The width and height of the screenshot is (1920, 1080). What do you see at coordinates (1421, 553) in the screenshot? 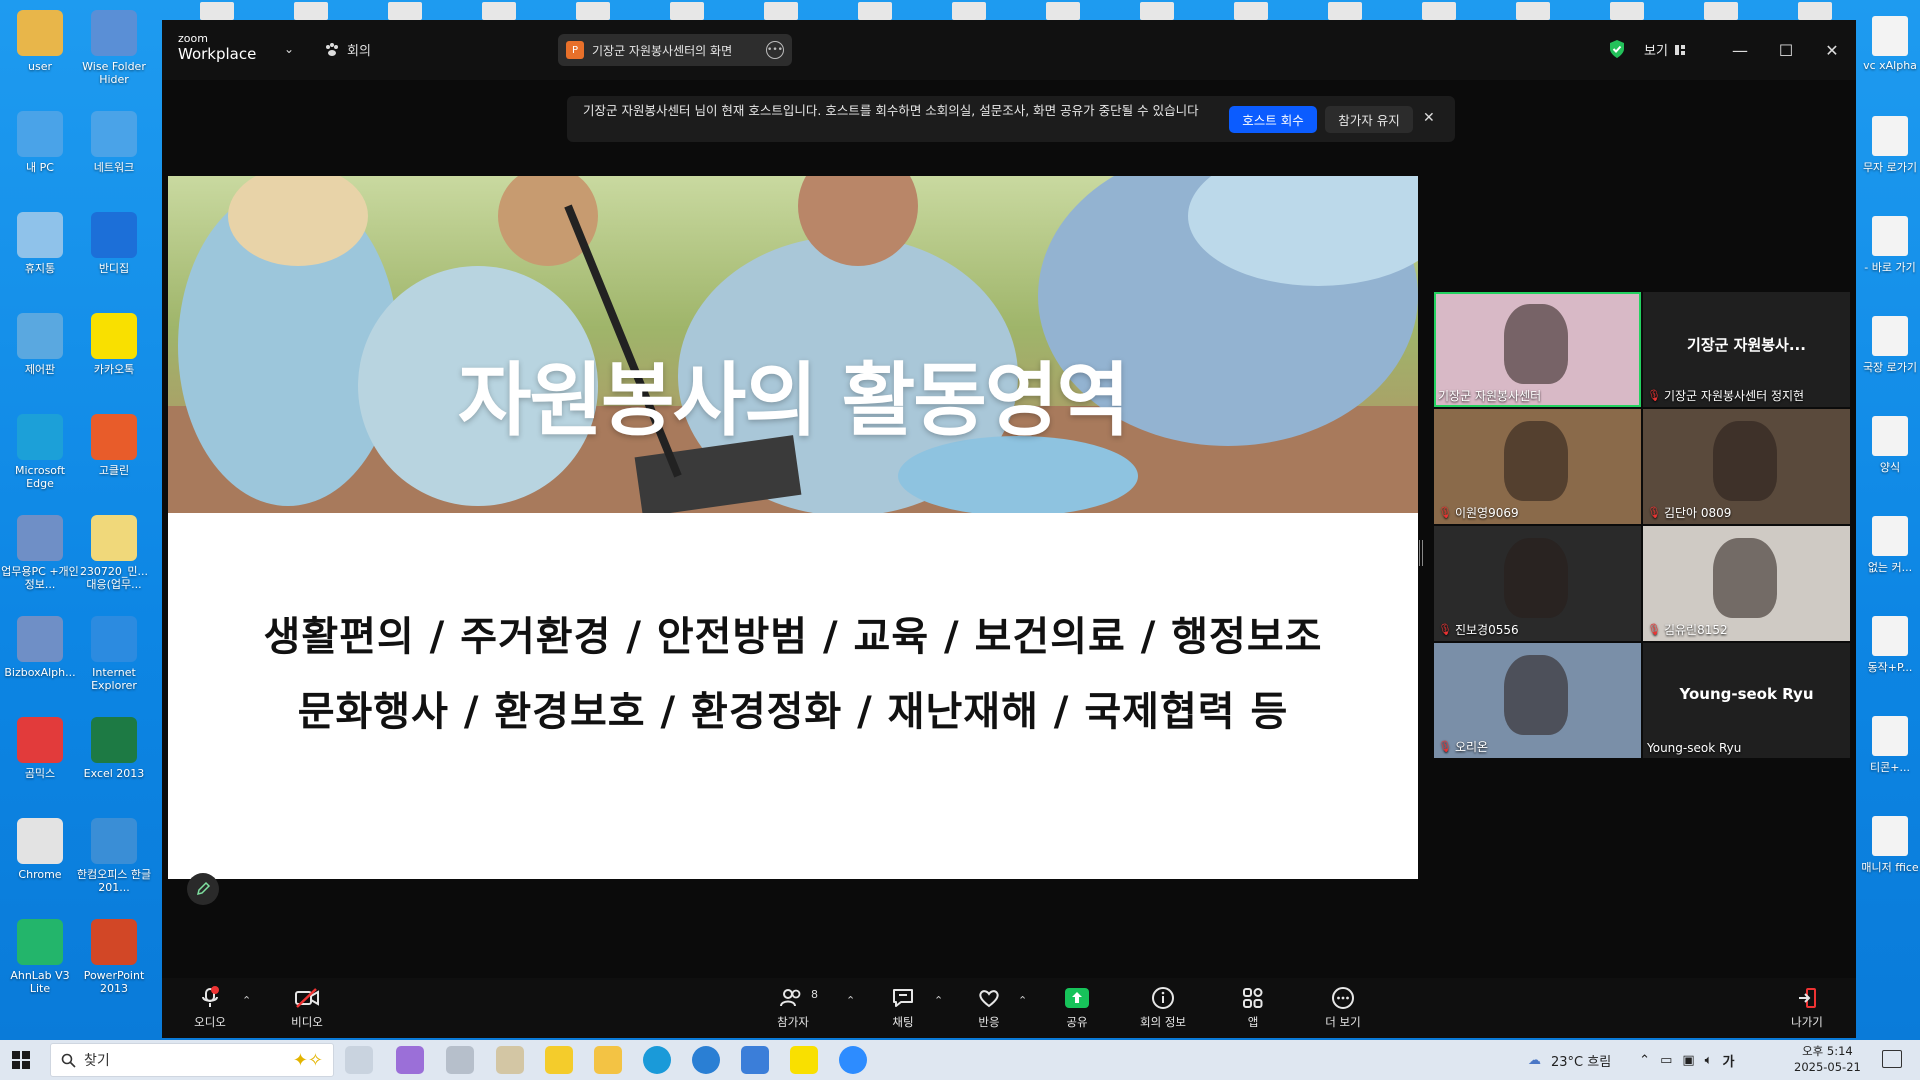
I see `split-resize-handle` at bounding box center [1421, 553].